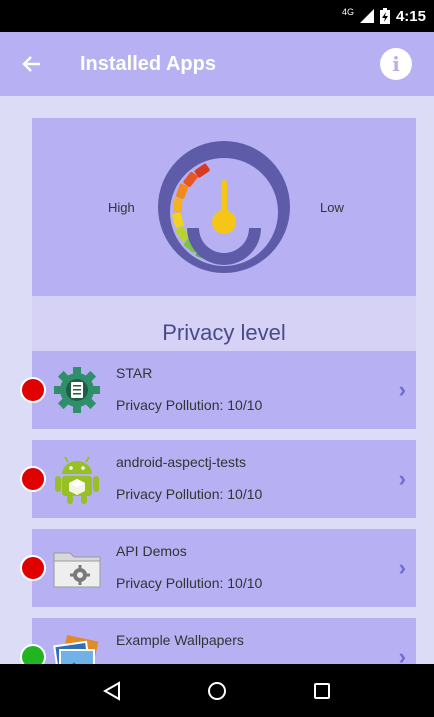  What do you see at coordinates (181, 462) in the screenshot?
I see `app-name: android-aspectj-tests` at bounding box center [181, 462].